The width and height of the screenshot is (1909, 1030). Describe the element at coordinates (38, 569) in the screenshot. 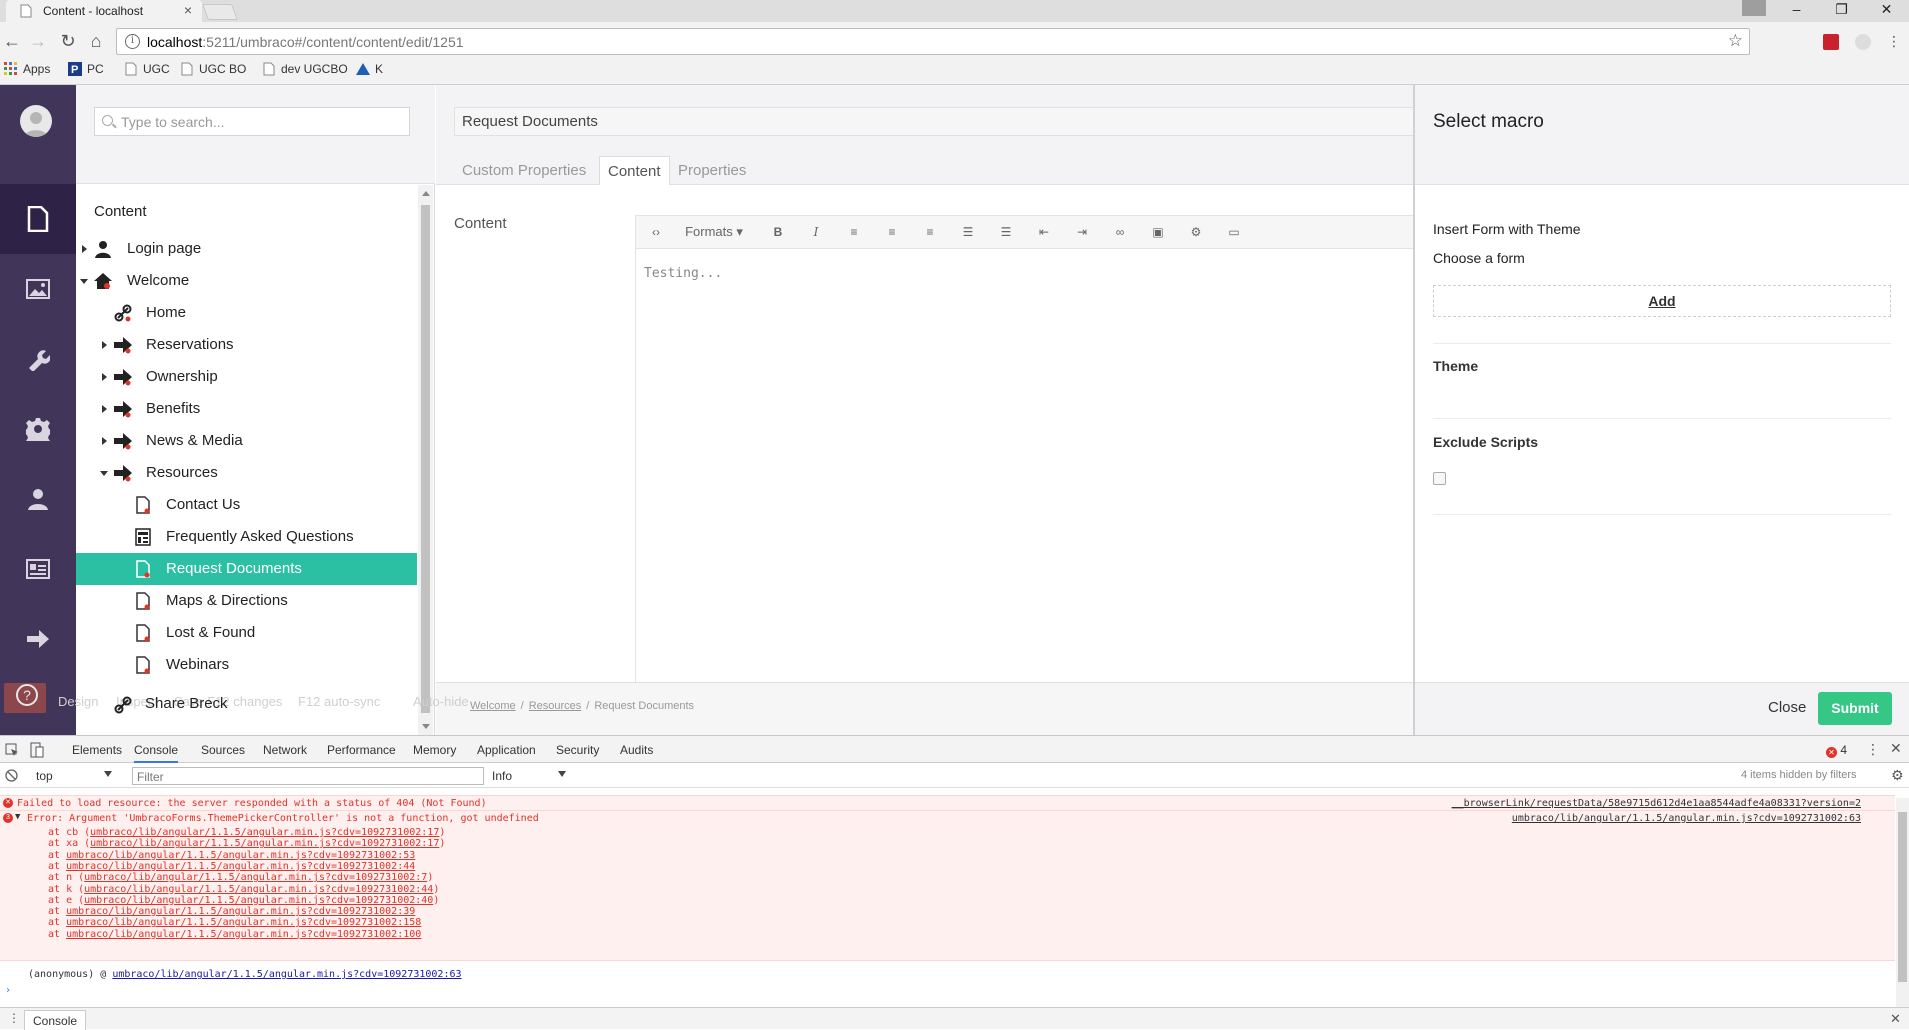

I see `section-members` at that location.